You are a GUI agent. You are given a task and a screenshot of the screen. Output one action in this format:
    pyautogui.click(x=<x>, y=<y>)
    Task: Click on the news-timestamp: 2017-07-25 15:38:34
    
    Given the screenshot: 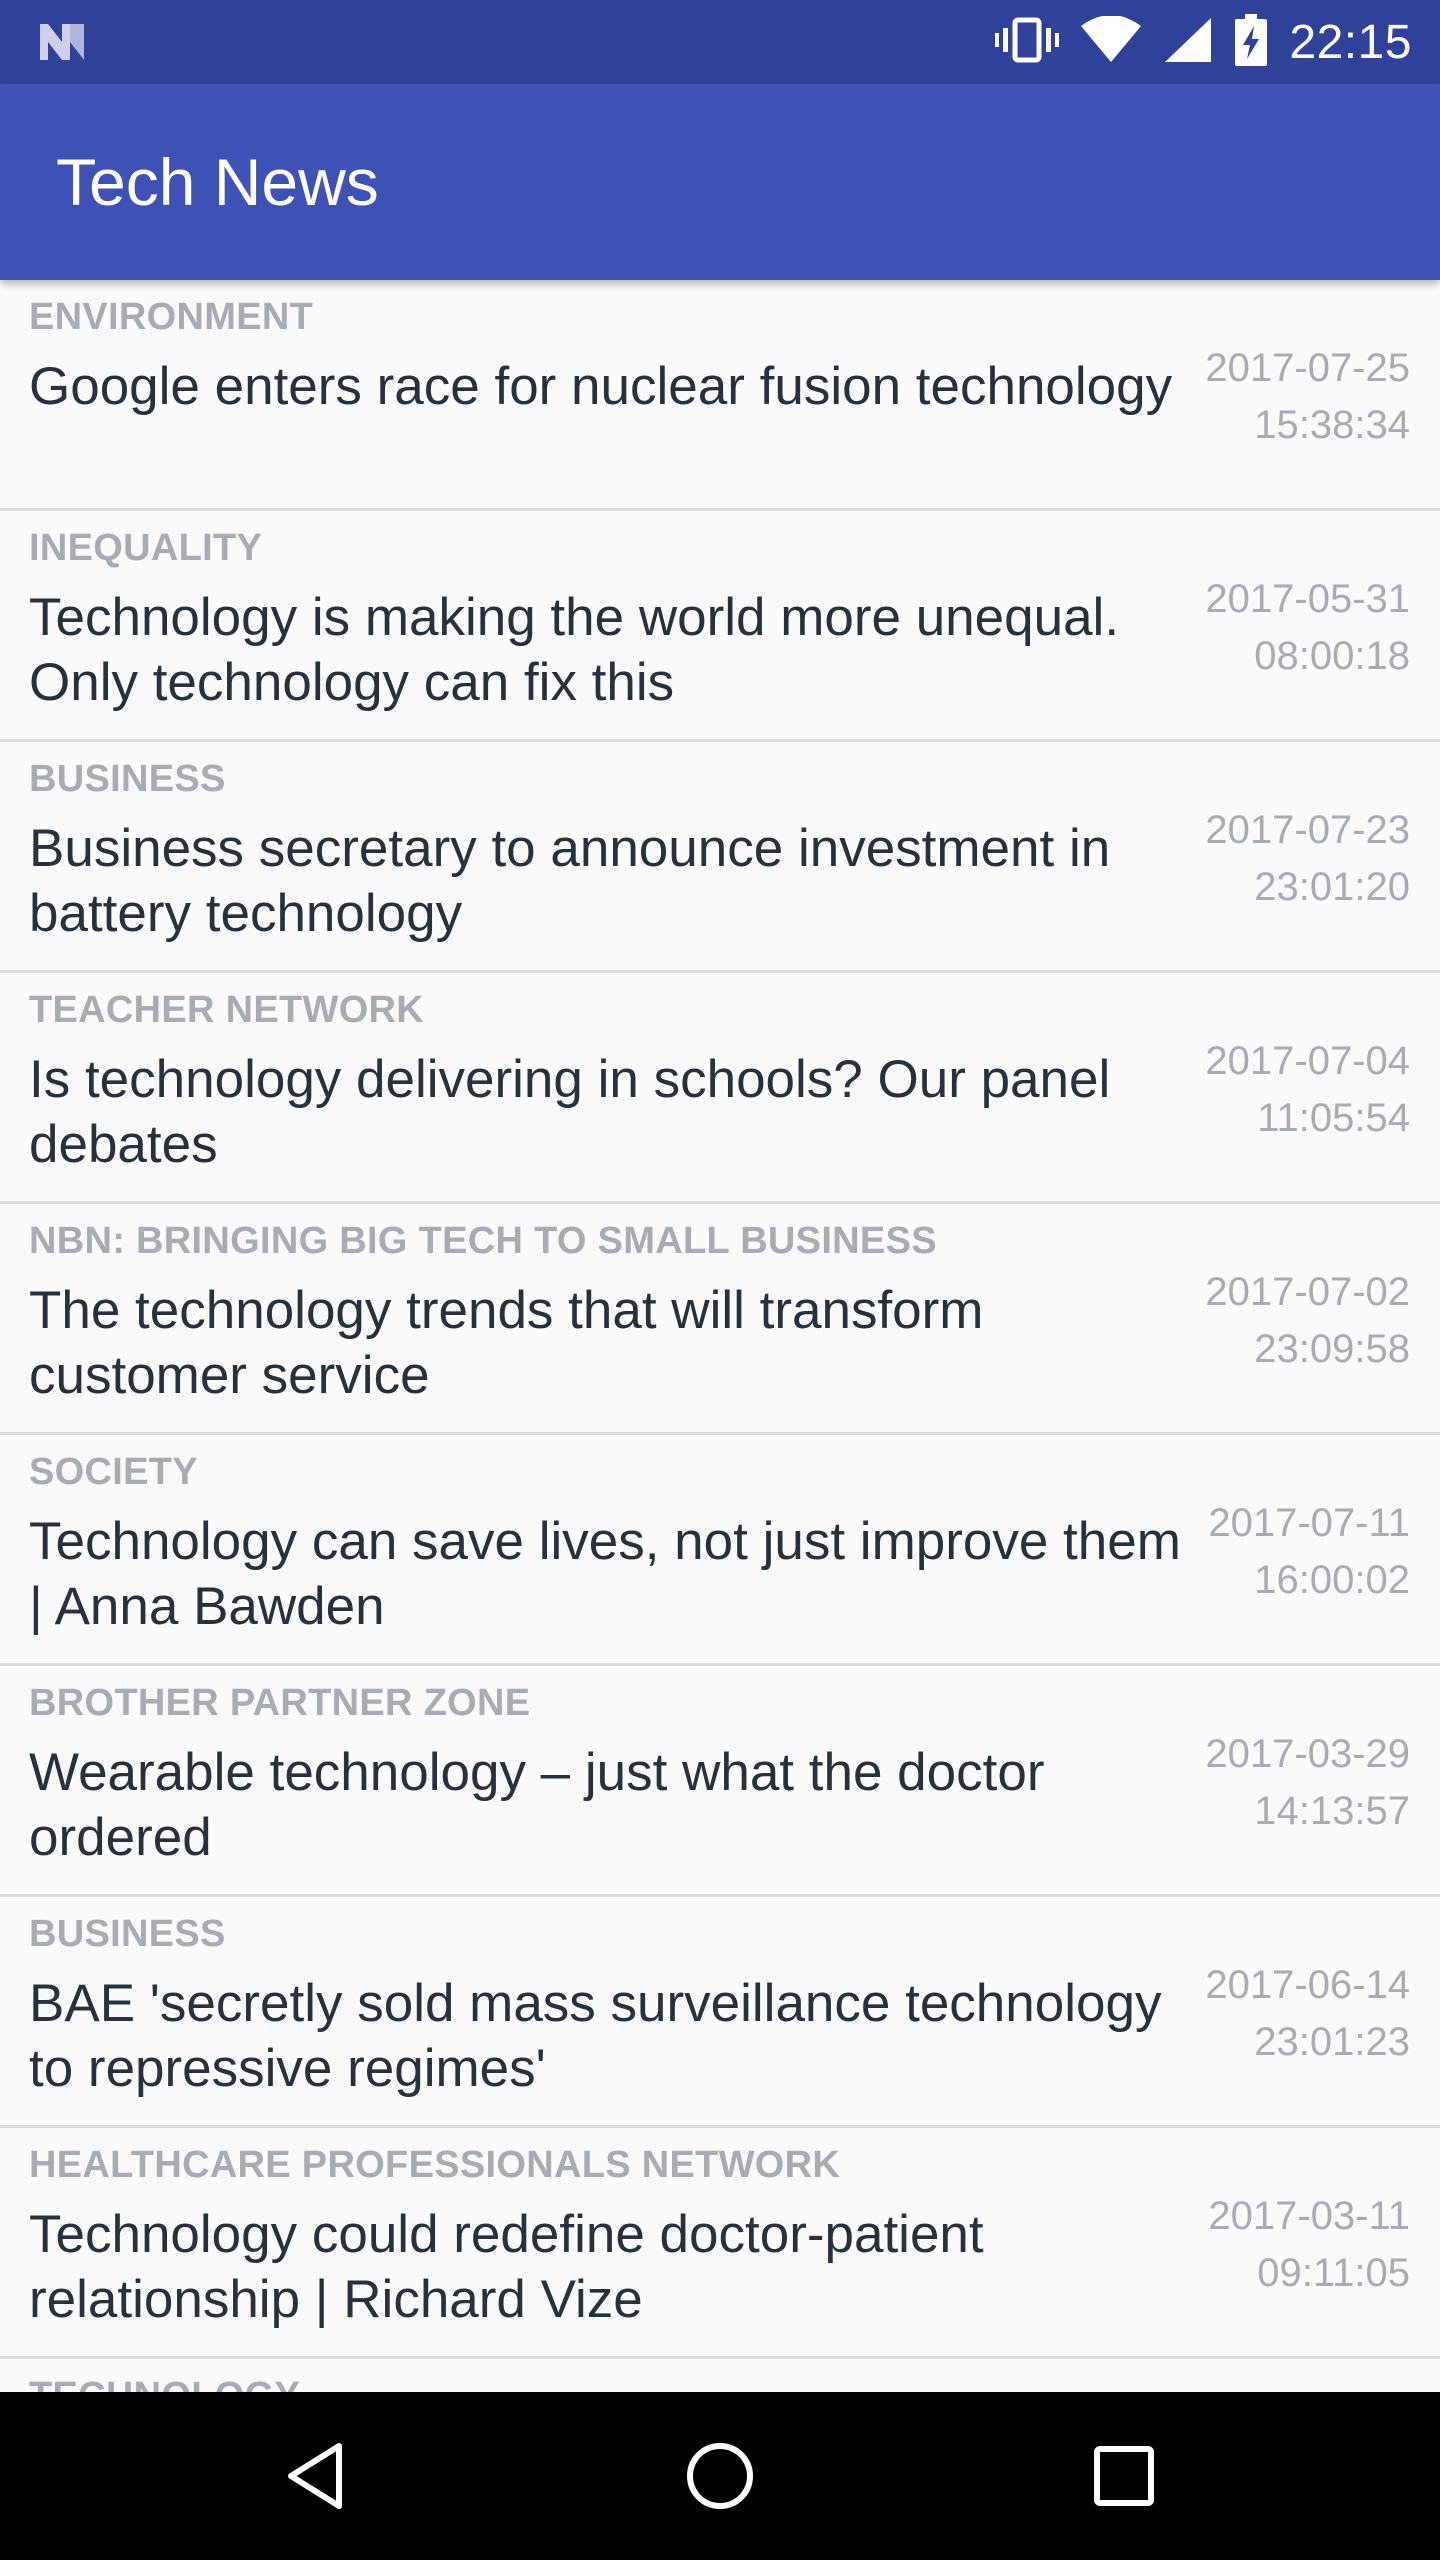 What is the action you would take?
    pyautogui.click(x=1307, y=397)
    